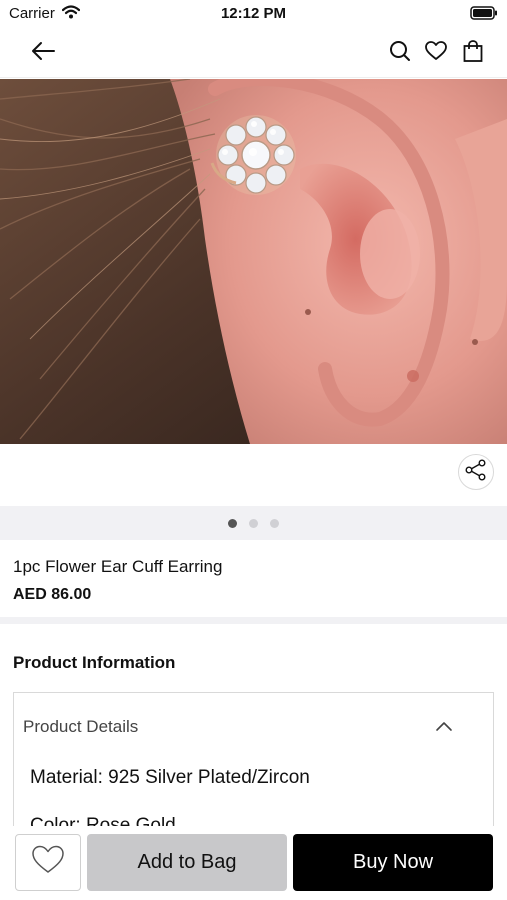  Describe the element at coordinates (253, 475) in the screenshot. I see `share-row` at that location.